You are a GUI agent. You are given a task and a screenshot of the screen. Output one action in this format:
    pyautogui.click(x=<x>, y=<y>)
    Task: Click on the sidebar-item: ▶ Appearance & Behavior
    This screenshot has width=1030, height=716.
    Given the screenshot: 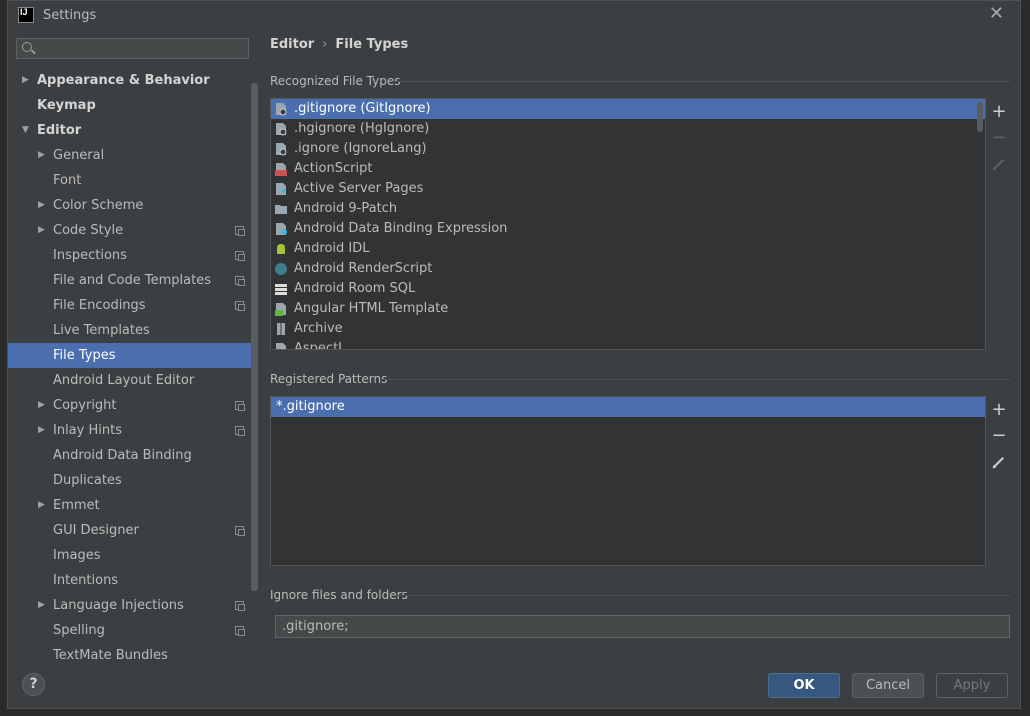 What is the action you would take?
    pyautogui.click(x=133, y=80)
    